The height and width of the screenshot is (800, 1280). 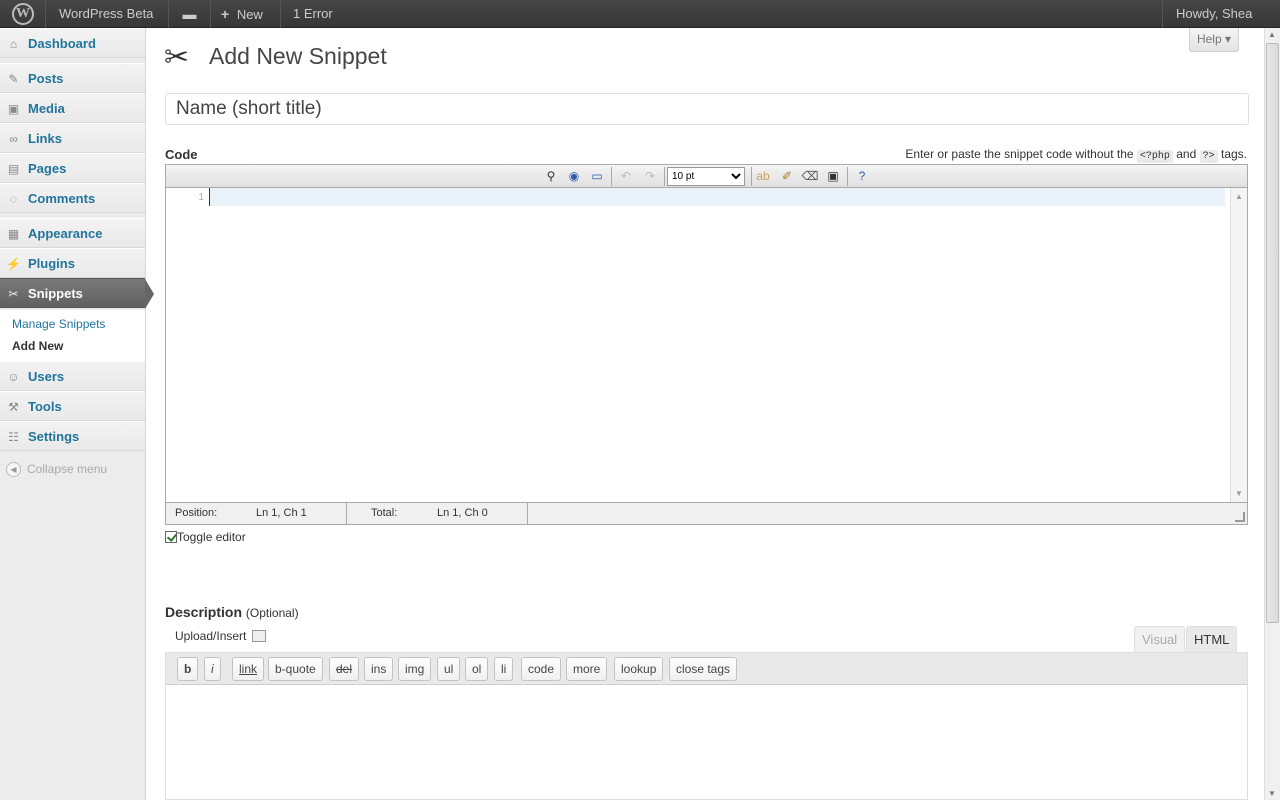 What do you see at coordinates (13, 79) in the screenshot?
I see `pushpin-icon: ✎` at bounding box center [13, 79].